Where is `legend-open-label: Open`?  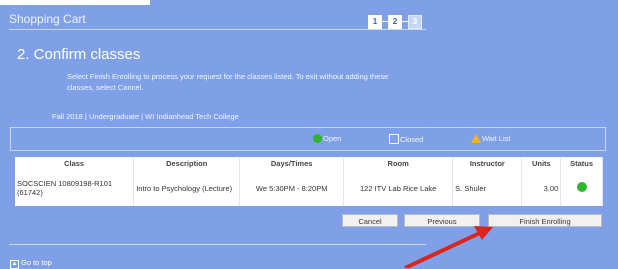
legend-open-label: Open is located at coordinates (332, 138).